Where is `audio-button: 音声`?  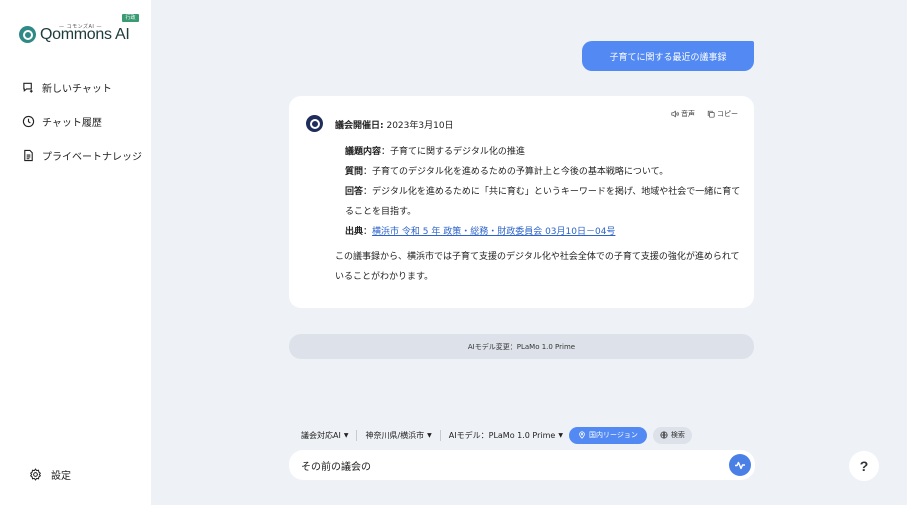 audio-button: 音声 is located at coordinates (683, 114).